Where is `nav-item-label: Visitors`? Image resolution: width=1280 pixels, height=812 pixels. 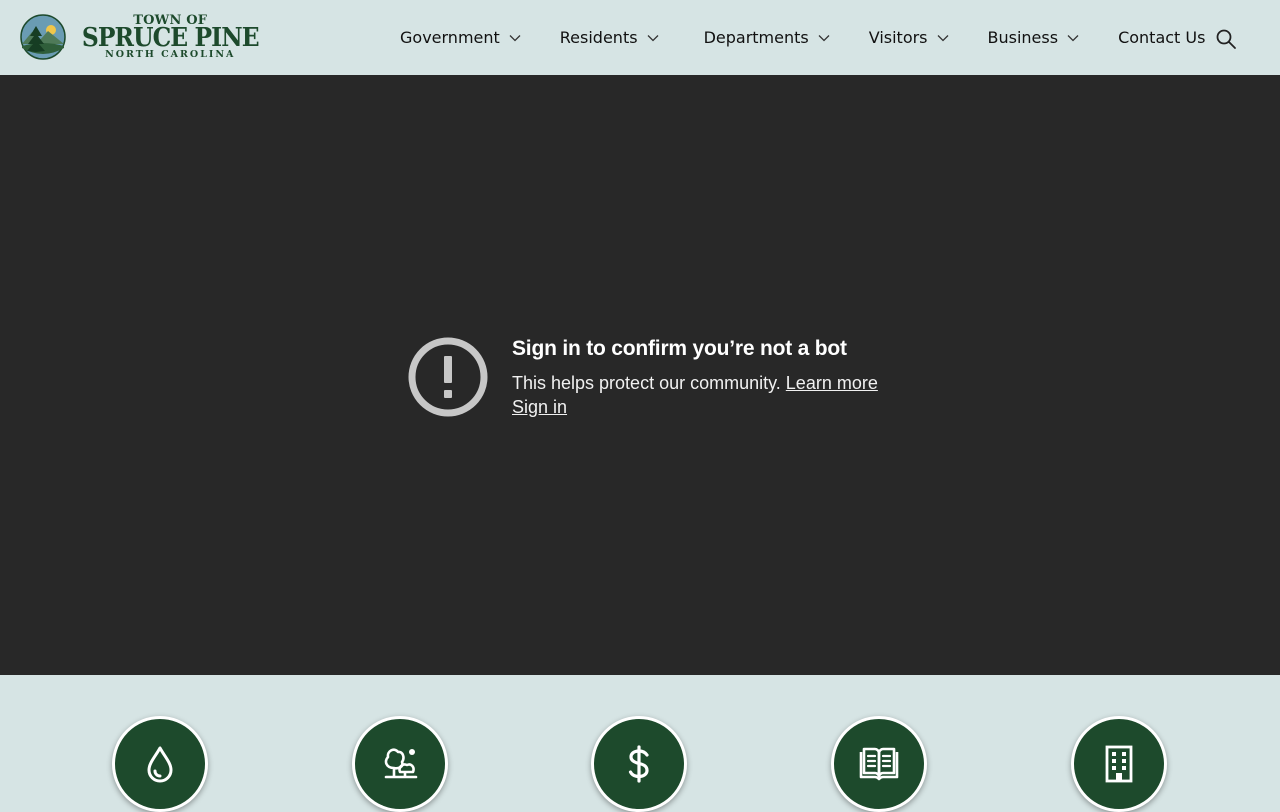 nav-item-label: Visitors is located at coordinates (898, 37).